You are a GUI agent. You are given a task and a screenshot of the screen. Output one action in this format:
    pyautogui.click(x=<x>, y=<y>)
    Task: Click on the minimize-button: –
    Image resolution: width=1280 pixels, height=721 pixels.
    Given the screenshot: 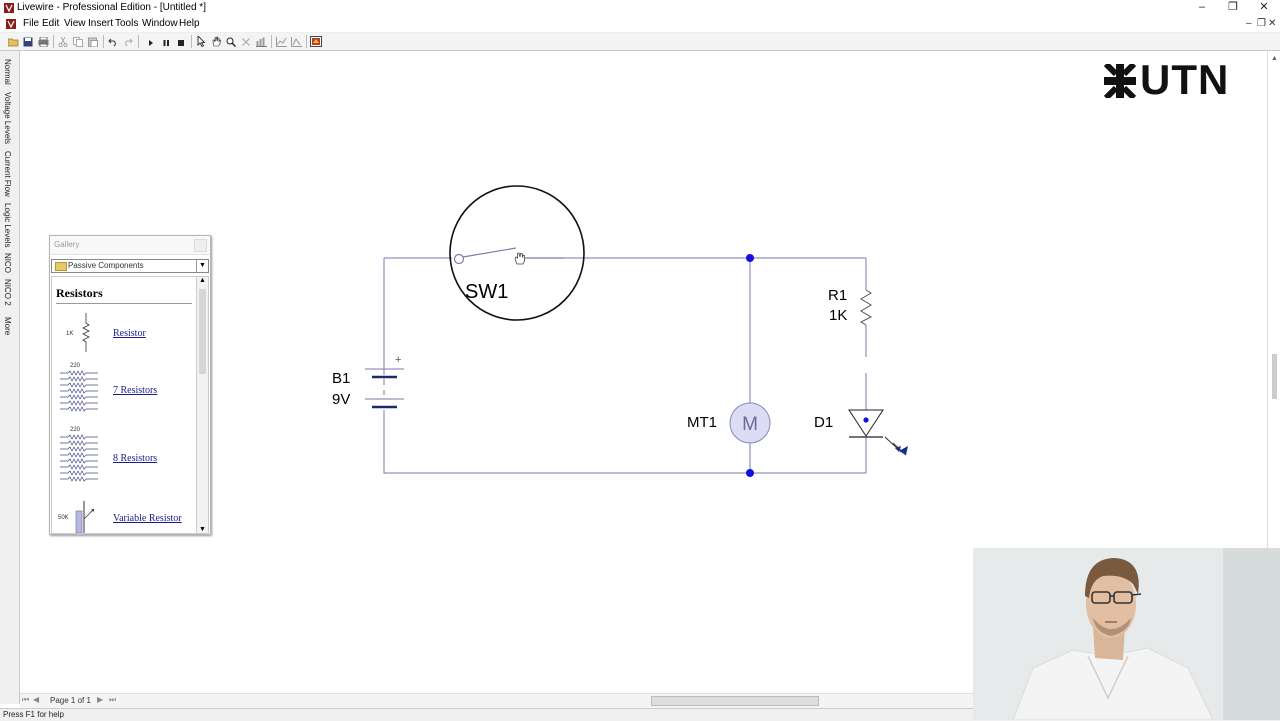 What is the action you would take?
    pyautogui.click(x=1202, y=8)
    